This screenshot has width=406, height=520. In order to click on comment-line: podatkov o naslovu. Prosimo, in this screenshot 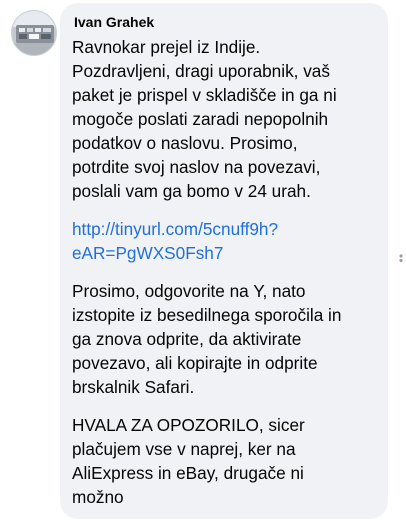, I will do `click(185, 143)`.